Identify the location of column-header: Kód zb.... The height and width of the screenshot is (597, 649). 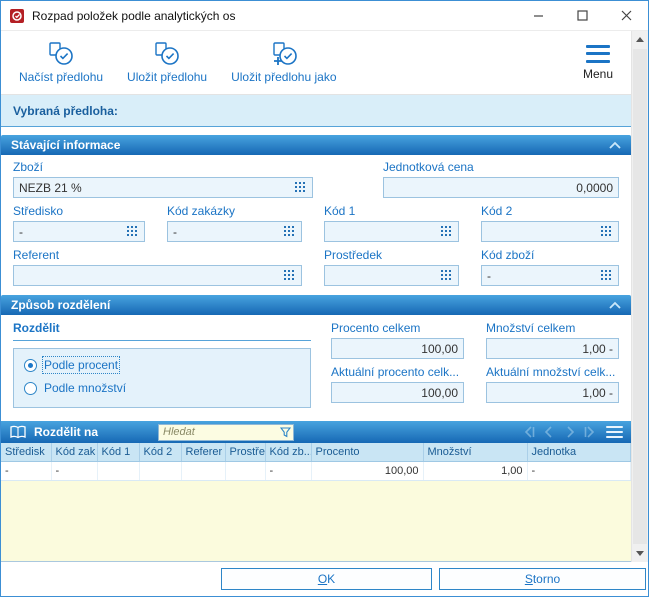
(288, 452).